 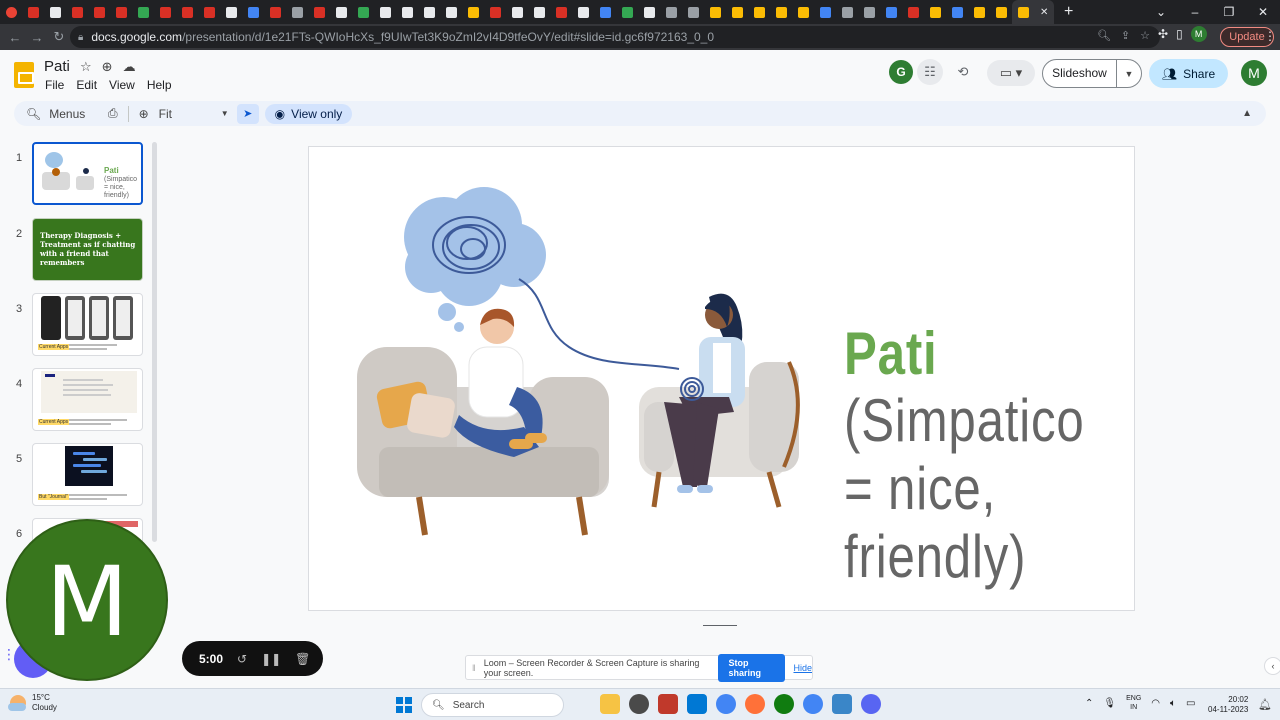 What do you see at coordinates (15, 37) in the screenshot?
I see `back-button: ←` at bounding box center [15, 37].